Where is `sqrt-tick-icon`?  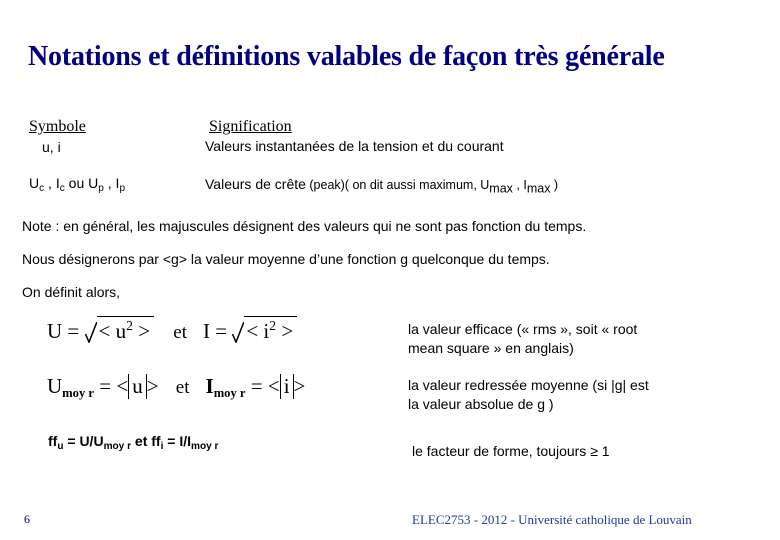 sqrt-tick-icon is located at coordinates (90, 332).